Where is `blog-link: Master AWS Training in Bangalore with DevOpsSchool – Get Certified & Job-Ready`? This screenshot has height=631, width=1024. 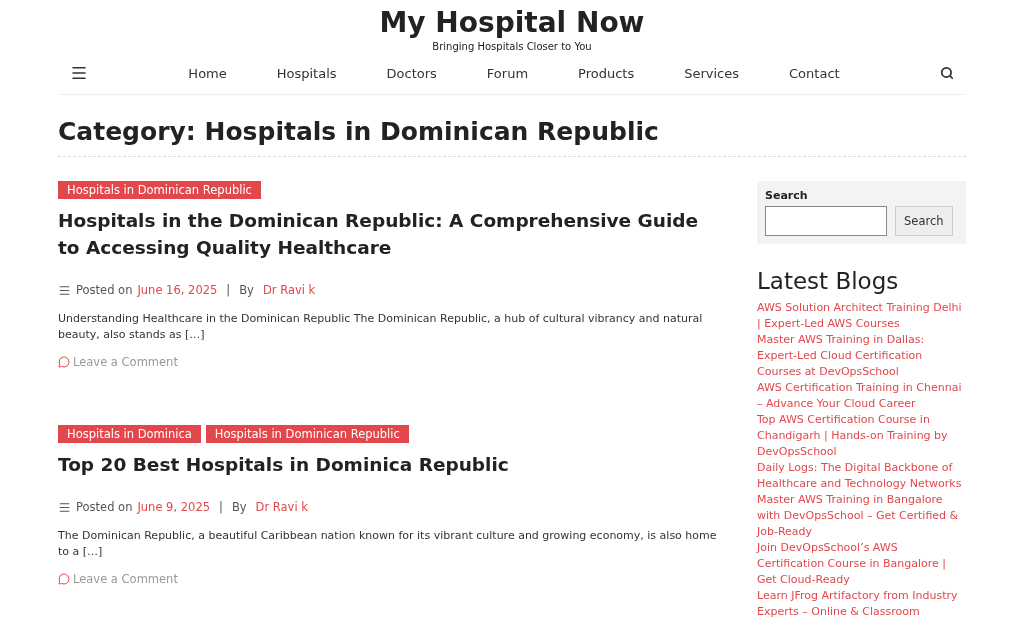 blog-link: Master AWS Training in Bangalore with DevOpsSchool – Get Certified & Job-Ready is located at coordinates (861, 516).